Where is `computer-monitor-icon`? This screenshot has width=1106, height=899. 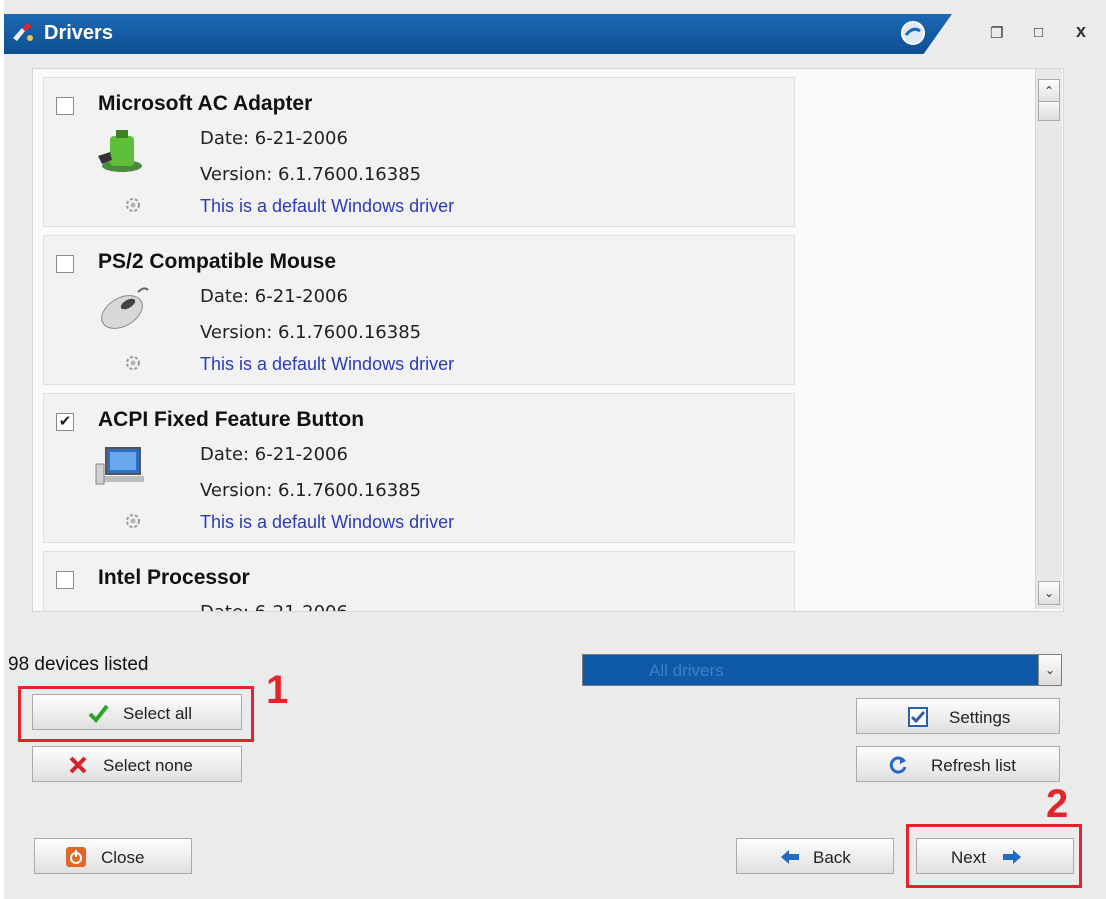 computer-monitor-icon is located at coordinates (119, 466).